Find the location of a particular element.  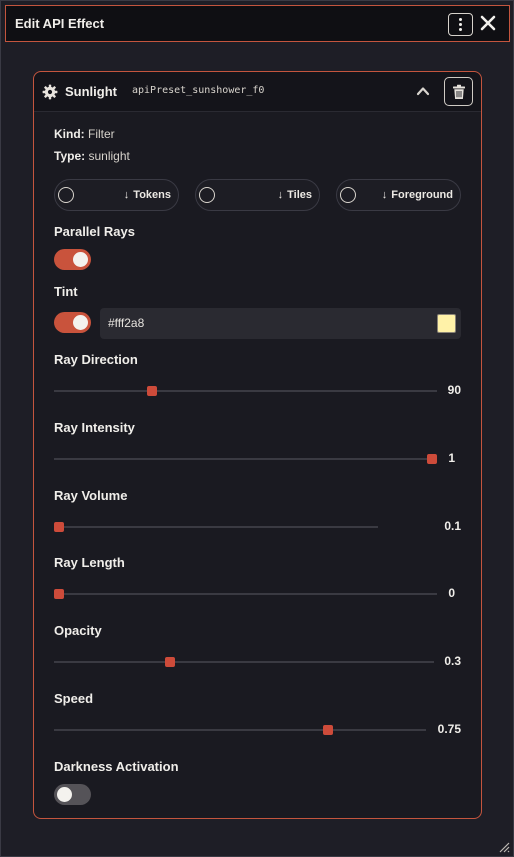

tint-color-field: #fff2a8 is located at coordinates (280, 323).